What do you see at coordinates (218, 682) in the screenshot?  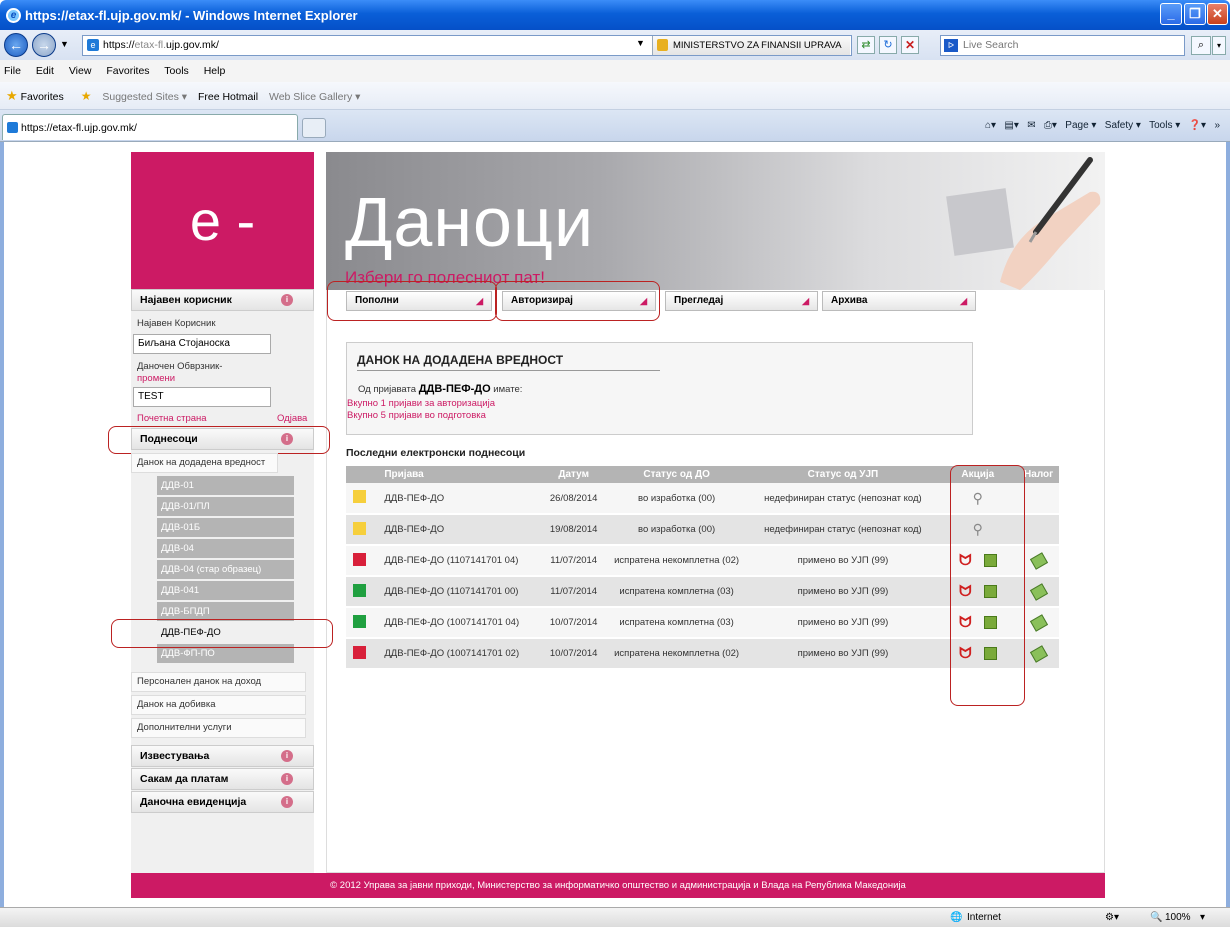 I see `sidebar-item-personal-income: Персонален данок на доход` at bounding box center [218, 682].